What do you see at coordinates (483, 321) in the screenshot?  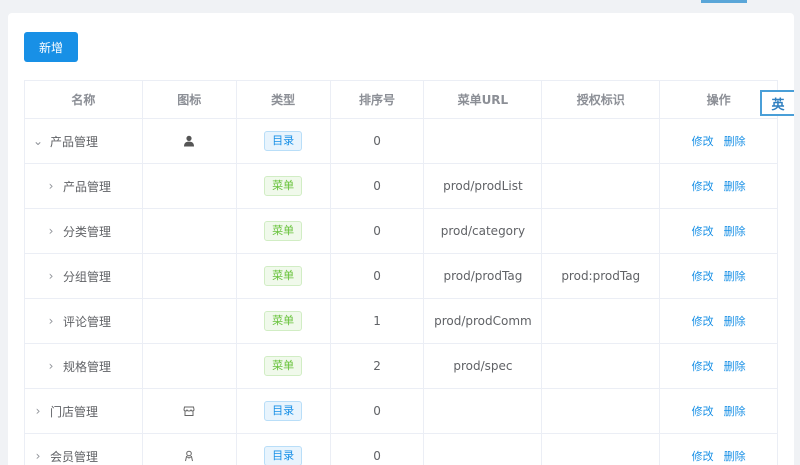 I see `cell-url: prod/prodComm` at bounding box center [483, 321].